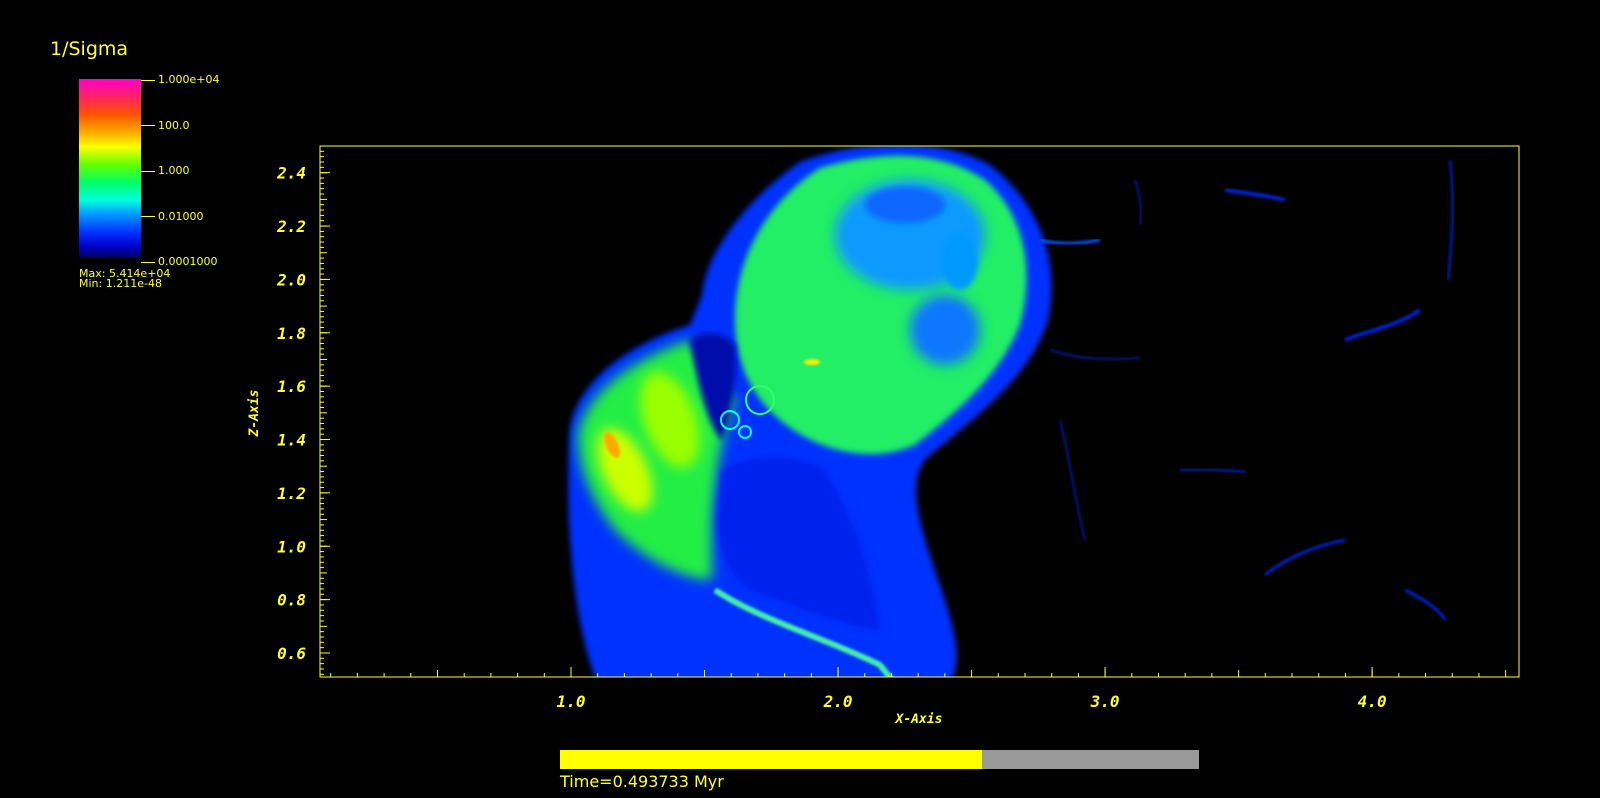 Image resolution: width=1600 pixels, height=798 pixels. What do you see at coordinates (323, 412) in the screenshot?
I see `y-minor-ticks` at bounding box center [323, 412].